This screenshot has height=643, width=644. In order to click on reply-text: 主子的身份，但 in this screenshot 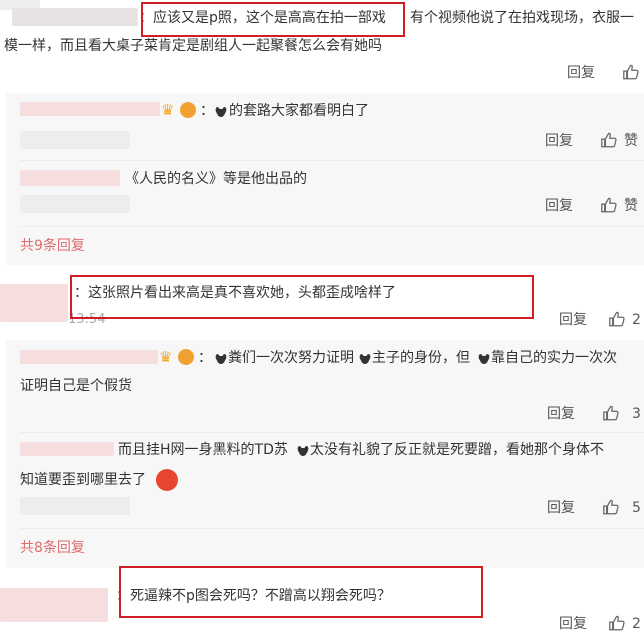, I will do `click(421, 358)`.